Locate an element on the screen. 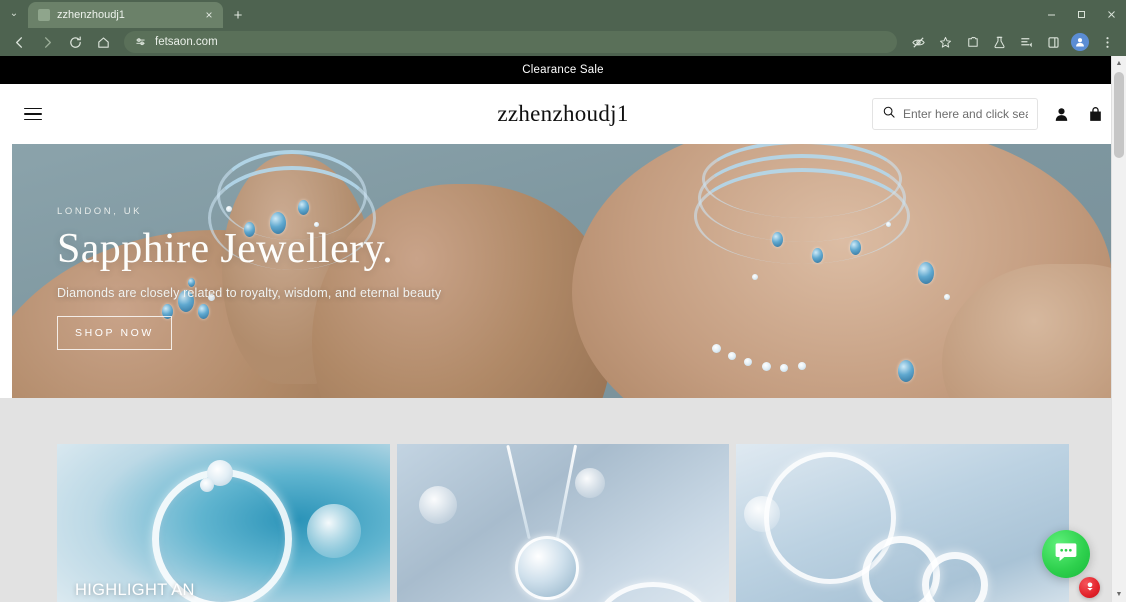 The image size is (1126, 602). reload-icon is located at coordinates (75, 42).